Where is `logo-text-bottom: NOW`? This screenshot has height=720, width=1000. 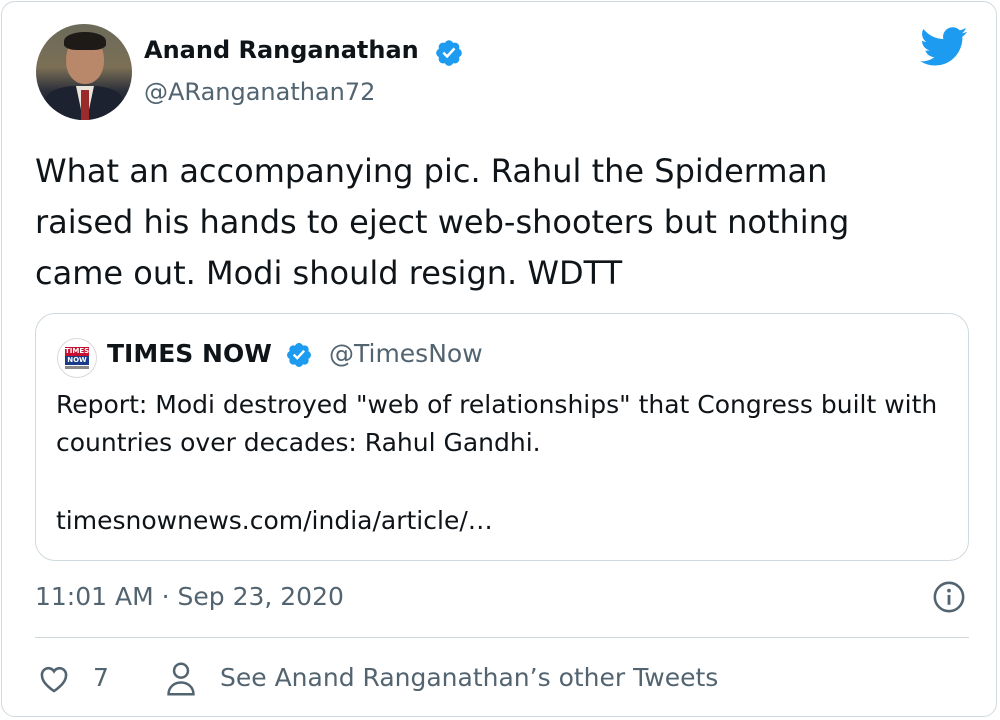
logo-text-bottom: NOW is located at coordinates (77, 360).